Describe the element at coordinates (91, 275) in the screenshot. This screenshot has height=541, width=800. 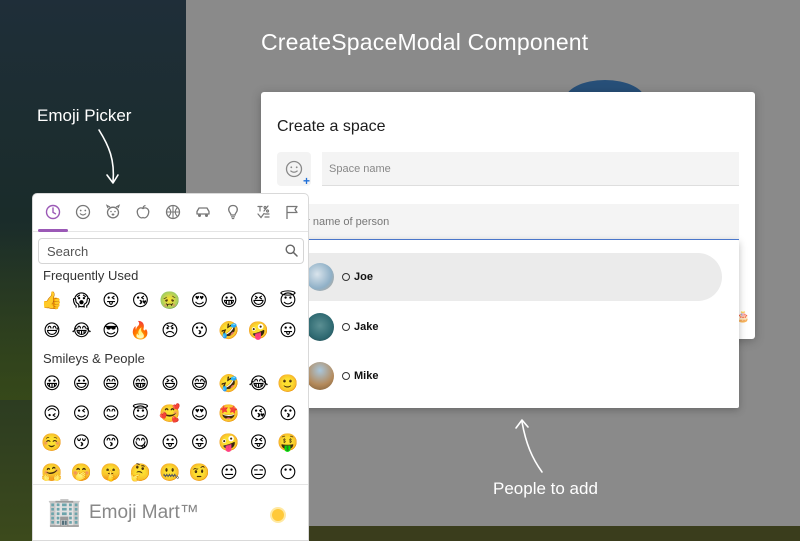
I see `frequently-used-label: Frequently Used` at that location.